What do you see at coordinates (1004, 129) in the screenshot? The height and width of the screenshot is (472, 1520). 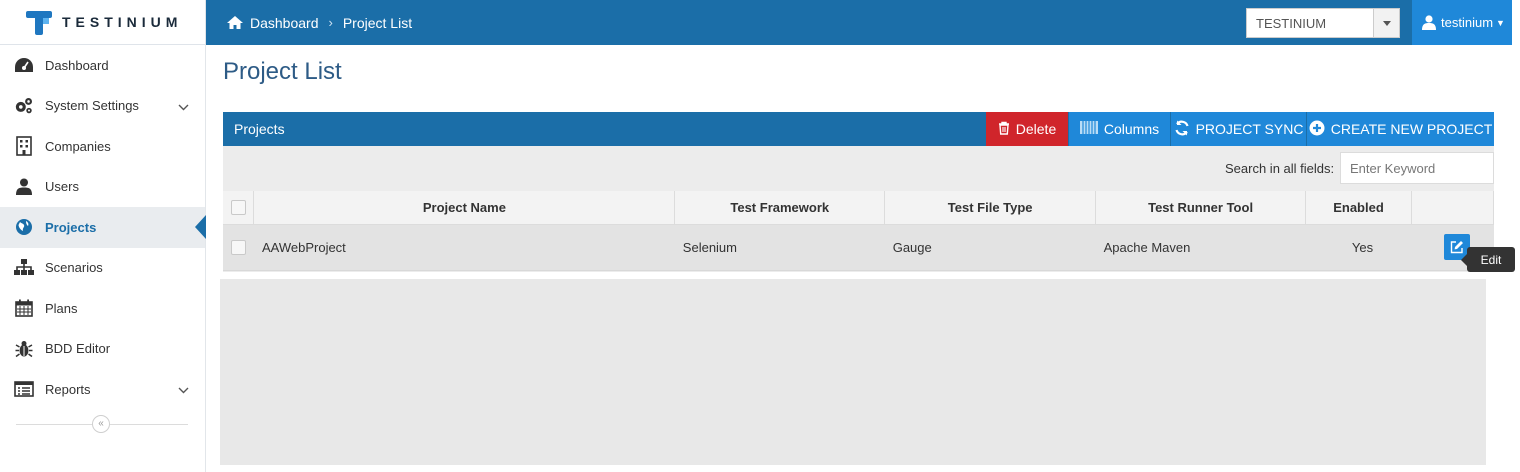 I see `trash-icon` at bounding box center [1004, 129].